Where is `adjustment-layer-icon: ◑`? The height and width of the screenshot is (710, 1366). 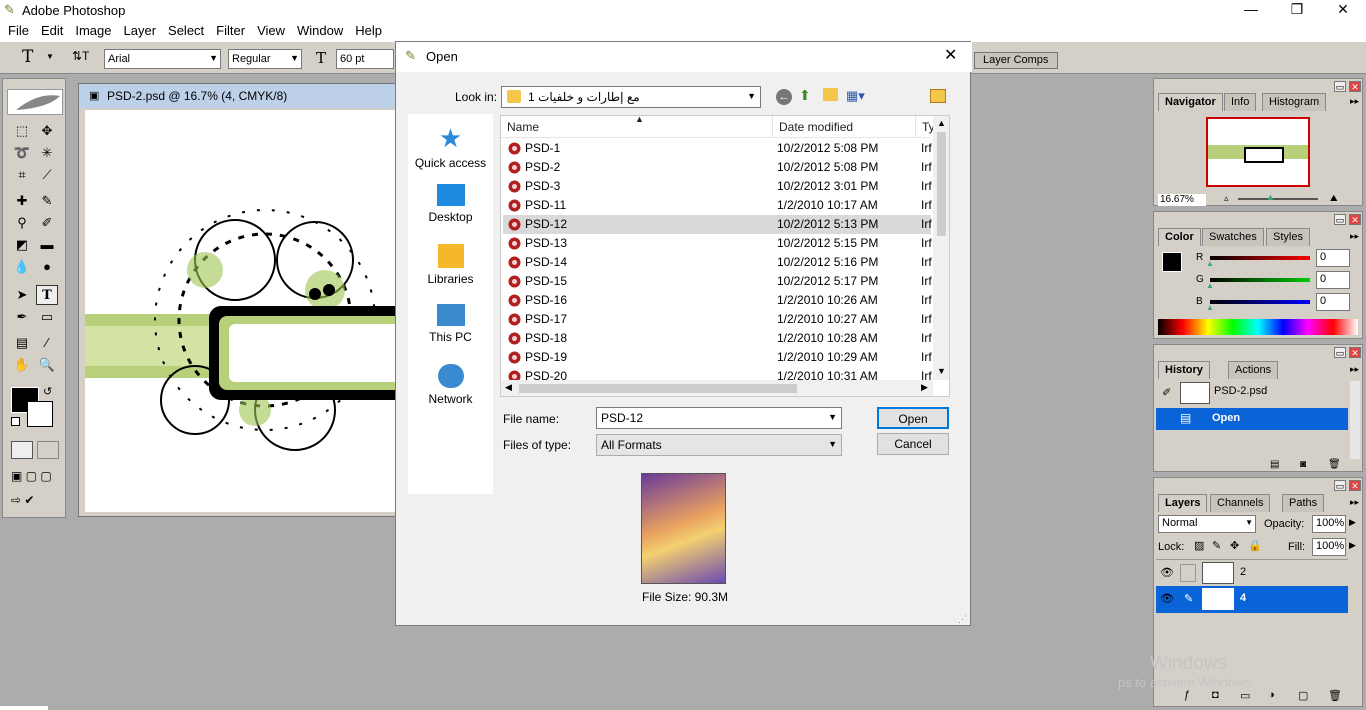 adjustment-layer-icon: ◑ is located at coordinates (1271, 695).